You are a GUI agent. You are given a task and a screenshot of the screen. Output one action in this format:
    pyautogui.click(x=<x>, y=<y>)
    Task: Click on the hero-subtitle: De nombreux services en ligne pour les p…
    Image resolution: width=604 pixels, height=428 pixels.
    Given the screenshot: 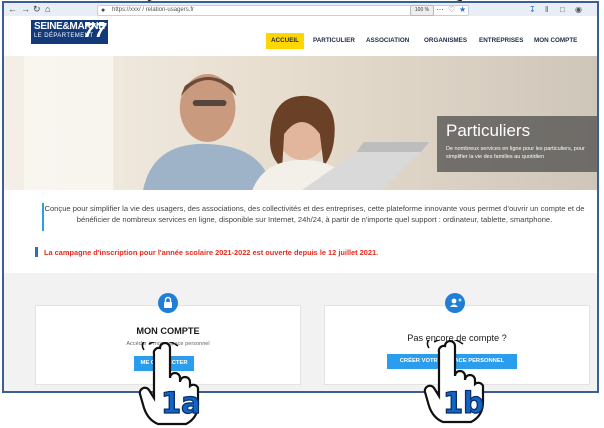 What is the action you would take?
    pyautogui.click(x=515, y=153)
    